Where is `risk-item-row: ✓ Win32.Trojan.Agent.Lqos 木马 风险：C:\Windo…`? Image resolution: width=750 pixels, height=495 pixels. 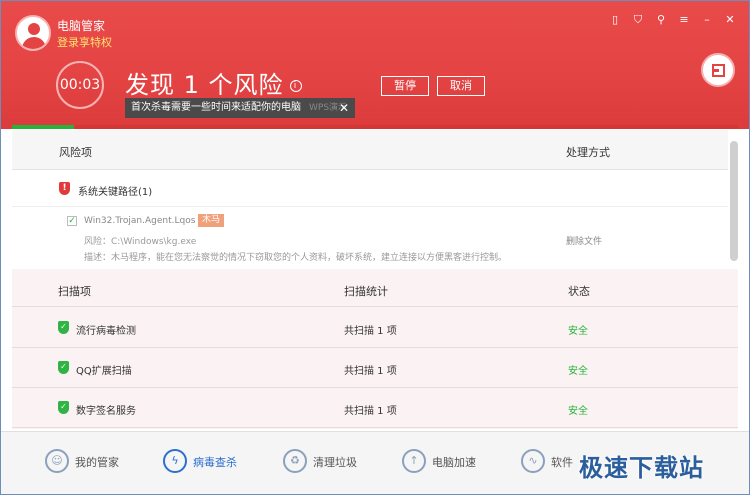 risk-item-row: ✓ Win32.Trojan.Agent.Lqos 木马 风险：C:\Windo… is located at coordinates (370, 238).